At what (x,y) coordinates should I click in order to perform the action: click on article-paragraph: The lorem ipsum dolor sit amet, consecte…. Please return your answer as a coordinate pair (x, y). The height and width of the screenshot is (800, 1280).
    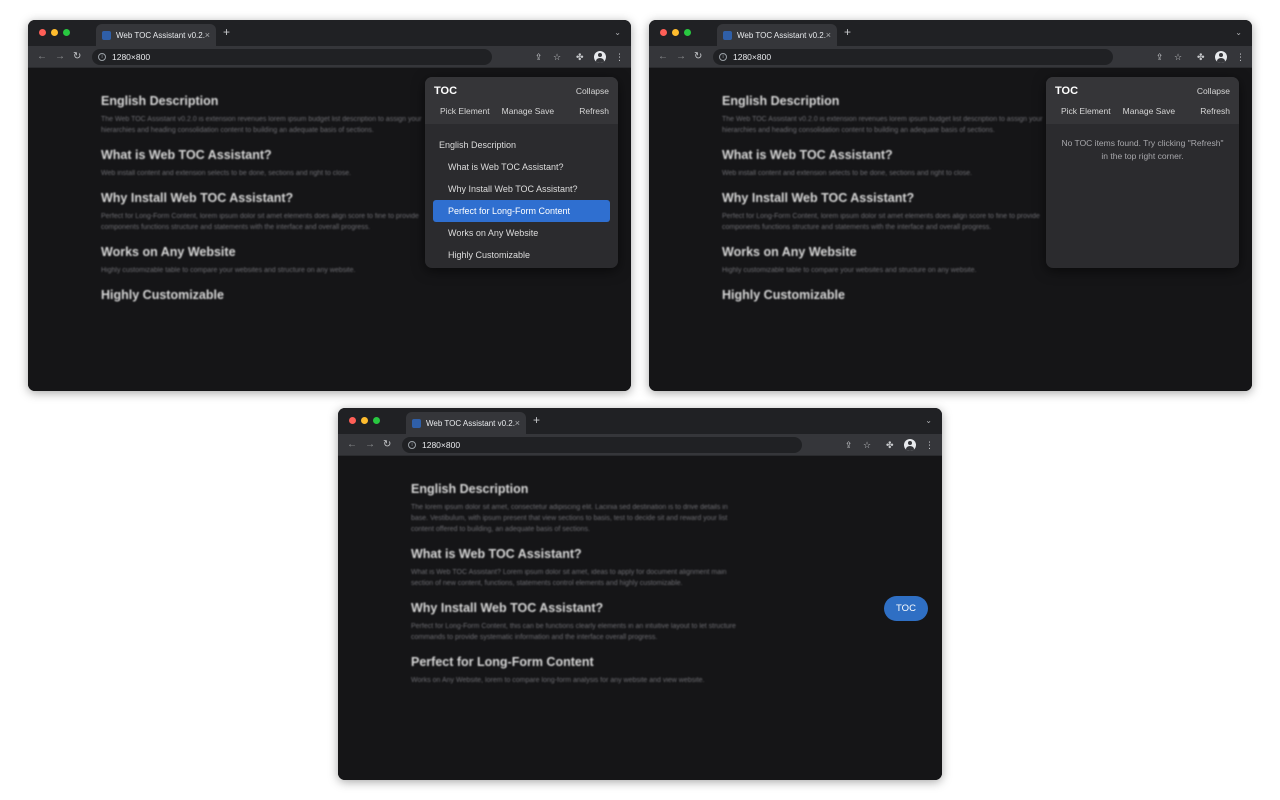
    Looking at the image, I should click on (569, 518).